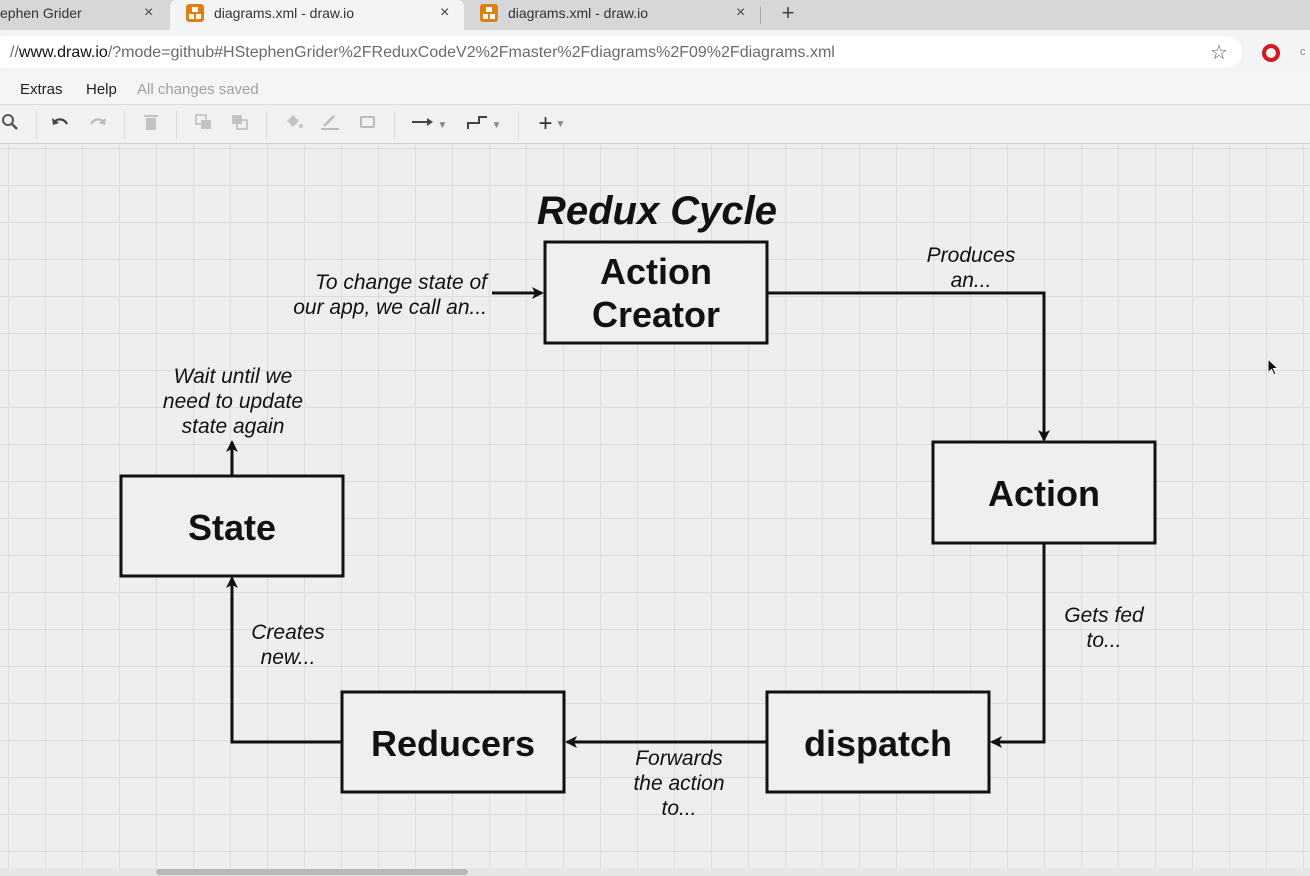  Describe the element at coordinates (41, 13) in the screenshot. I see `tab-title: ephen Grider` at that location.